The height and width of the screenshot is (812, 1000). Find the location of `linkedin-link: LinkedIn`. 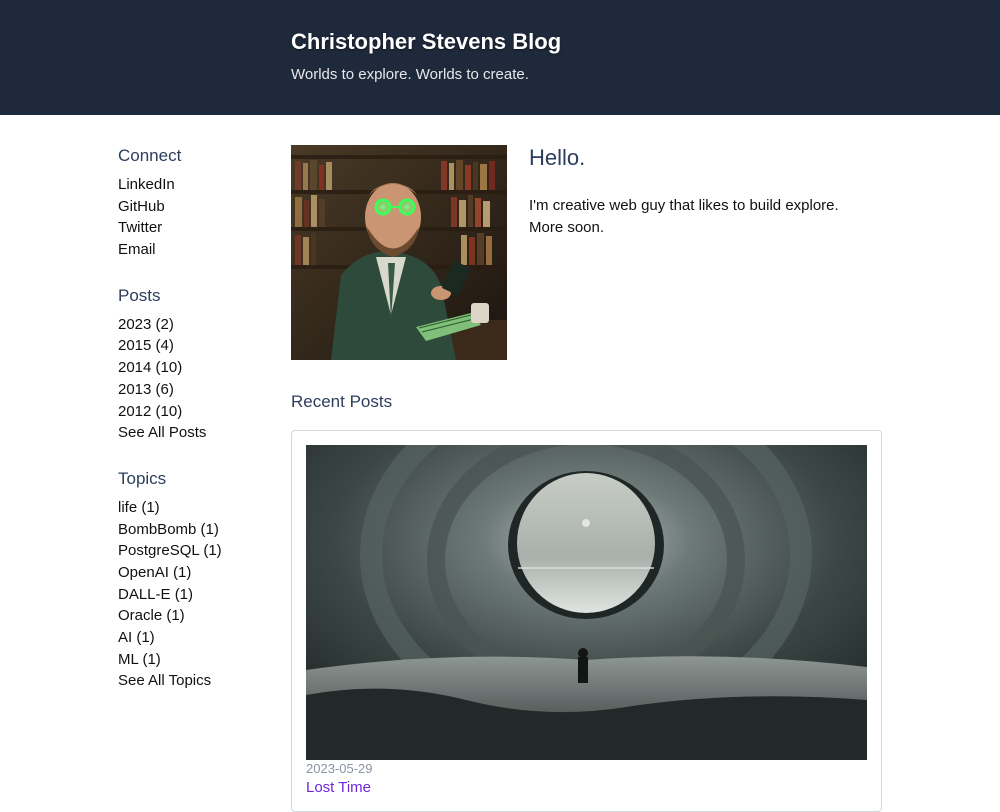

linkedin-link: LinkedIn is located at coordinates (146, 184).